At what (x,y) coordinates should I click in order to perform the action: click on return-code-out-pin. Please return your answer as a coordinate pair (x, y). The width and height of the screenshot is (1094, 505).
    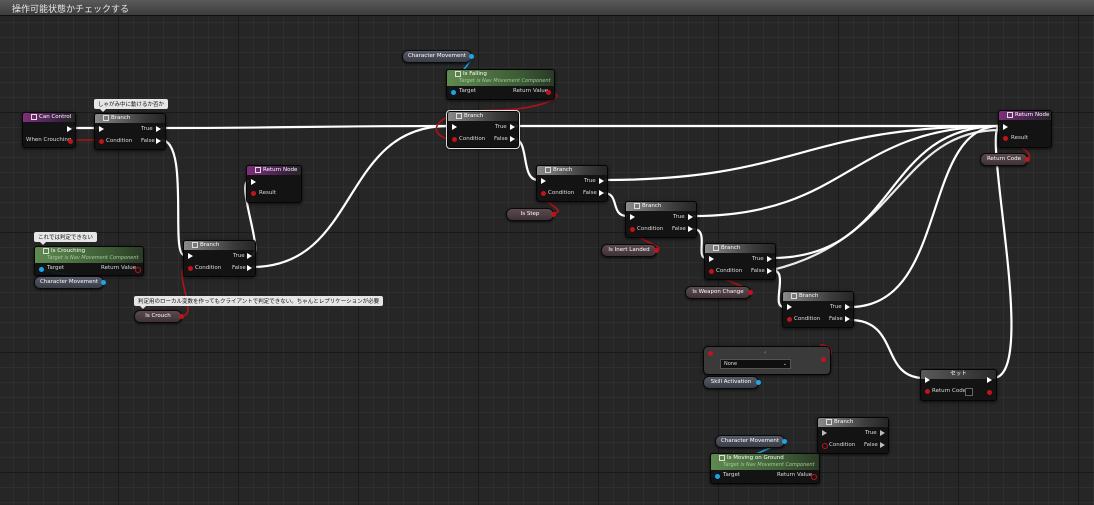
    Looking at the image, I should click on (989, 392).